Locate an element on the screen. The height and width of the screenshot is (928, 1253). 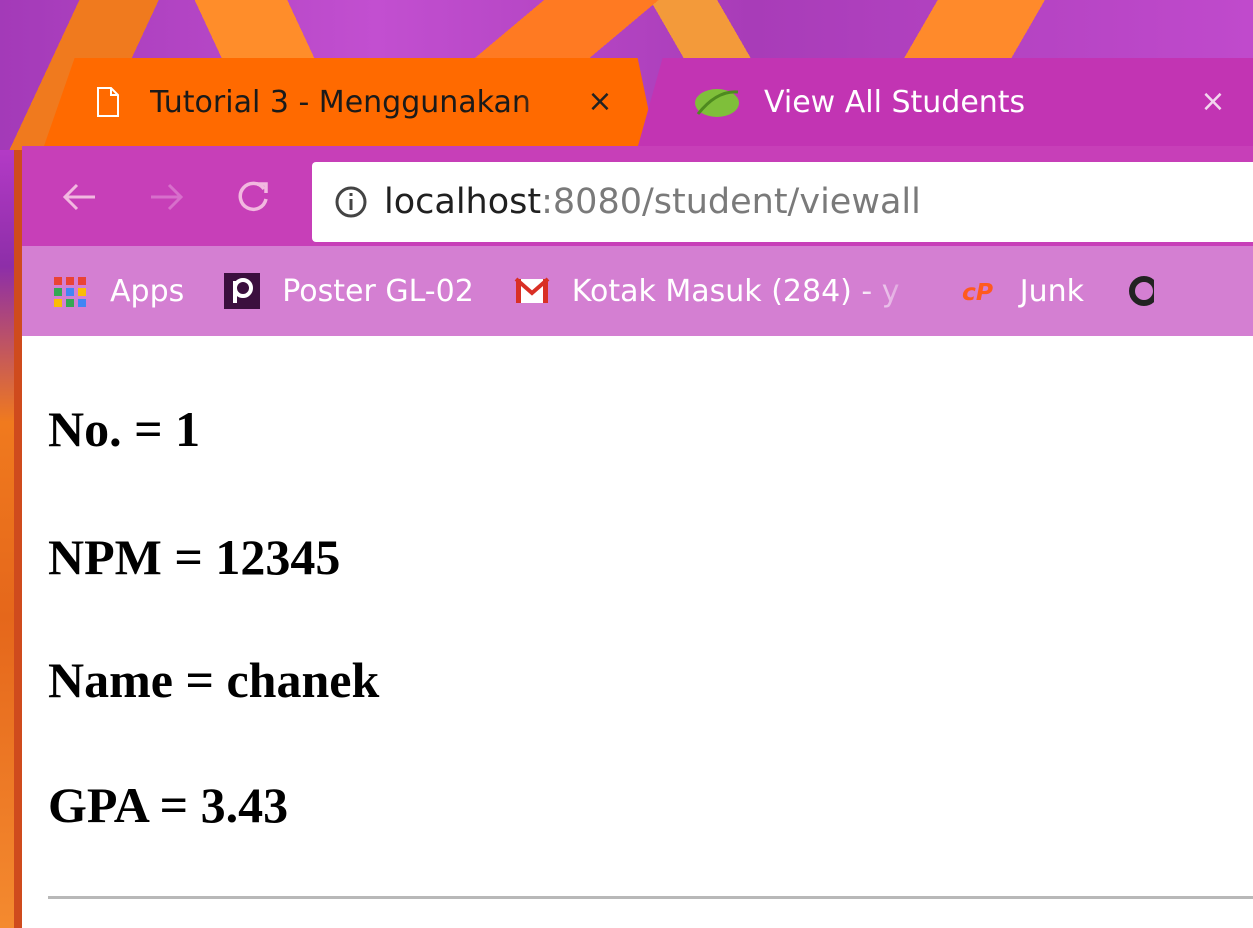
student-name: Name = chanek is located at coordinates (214, 680).